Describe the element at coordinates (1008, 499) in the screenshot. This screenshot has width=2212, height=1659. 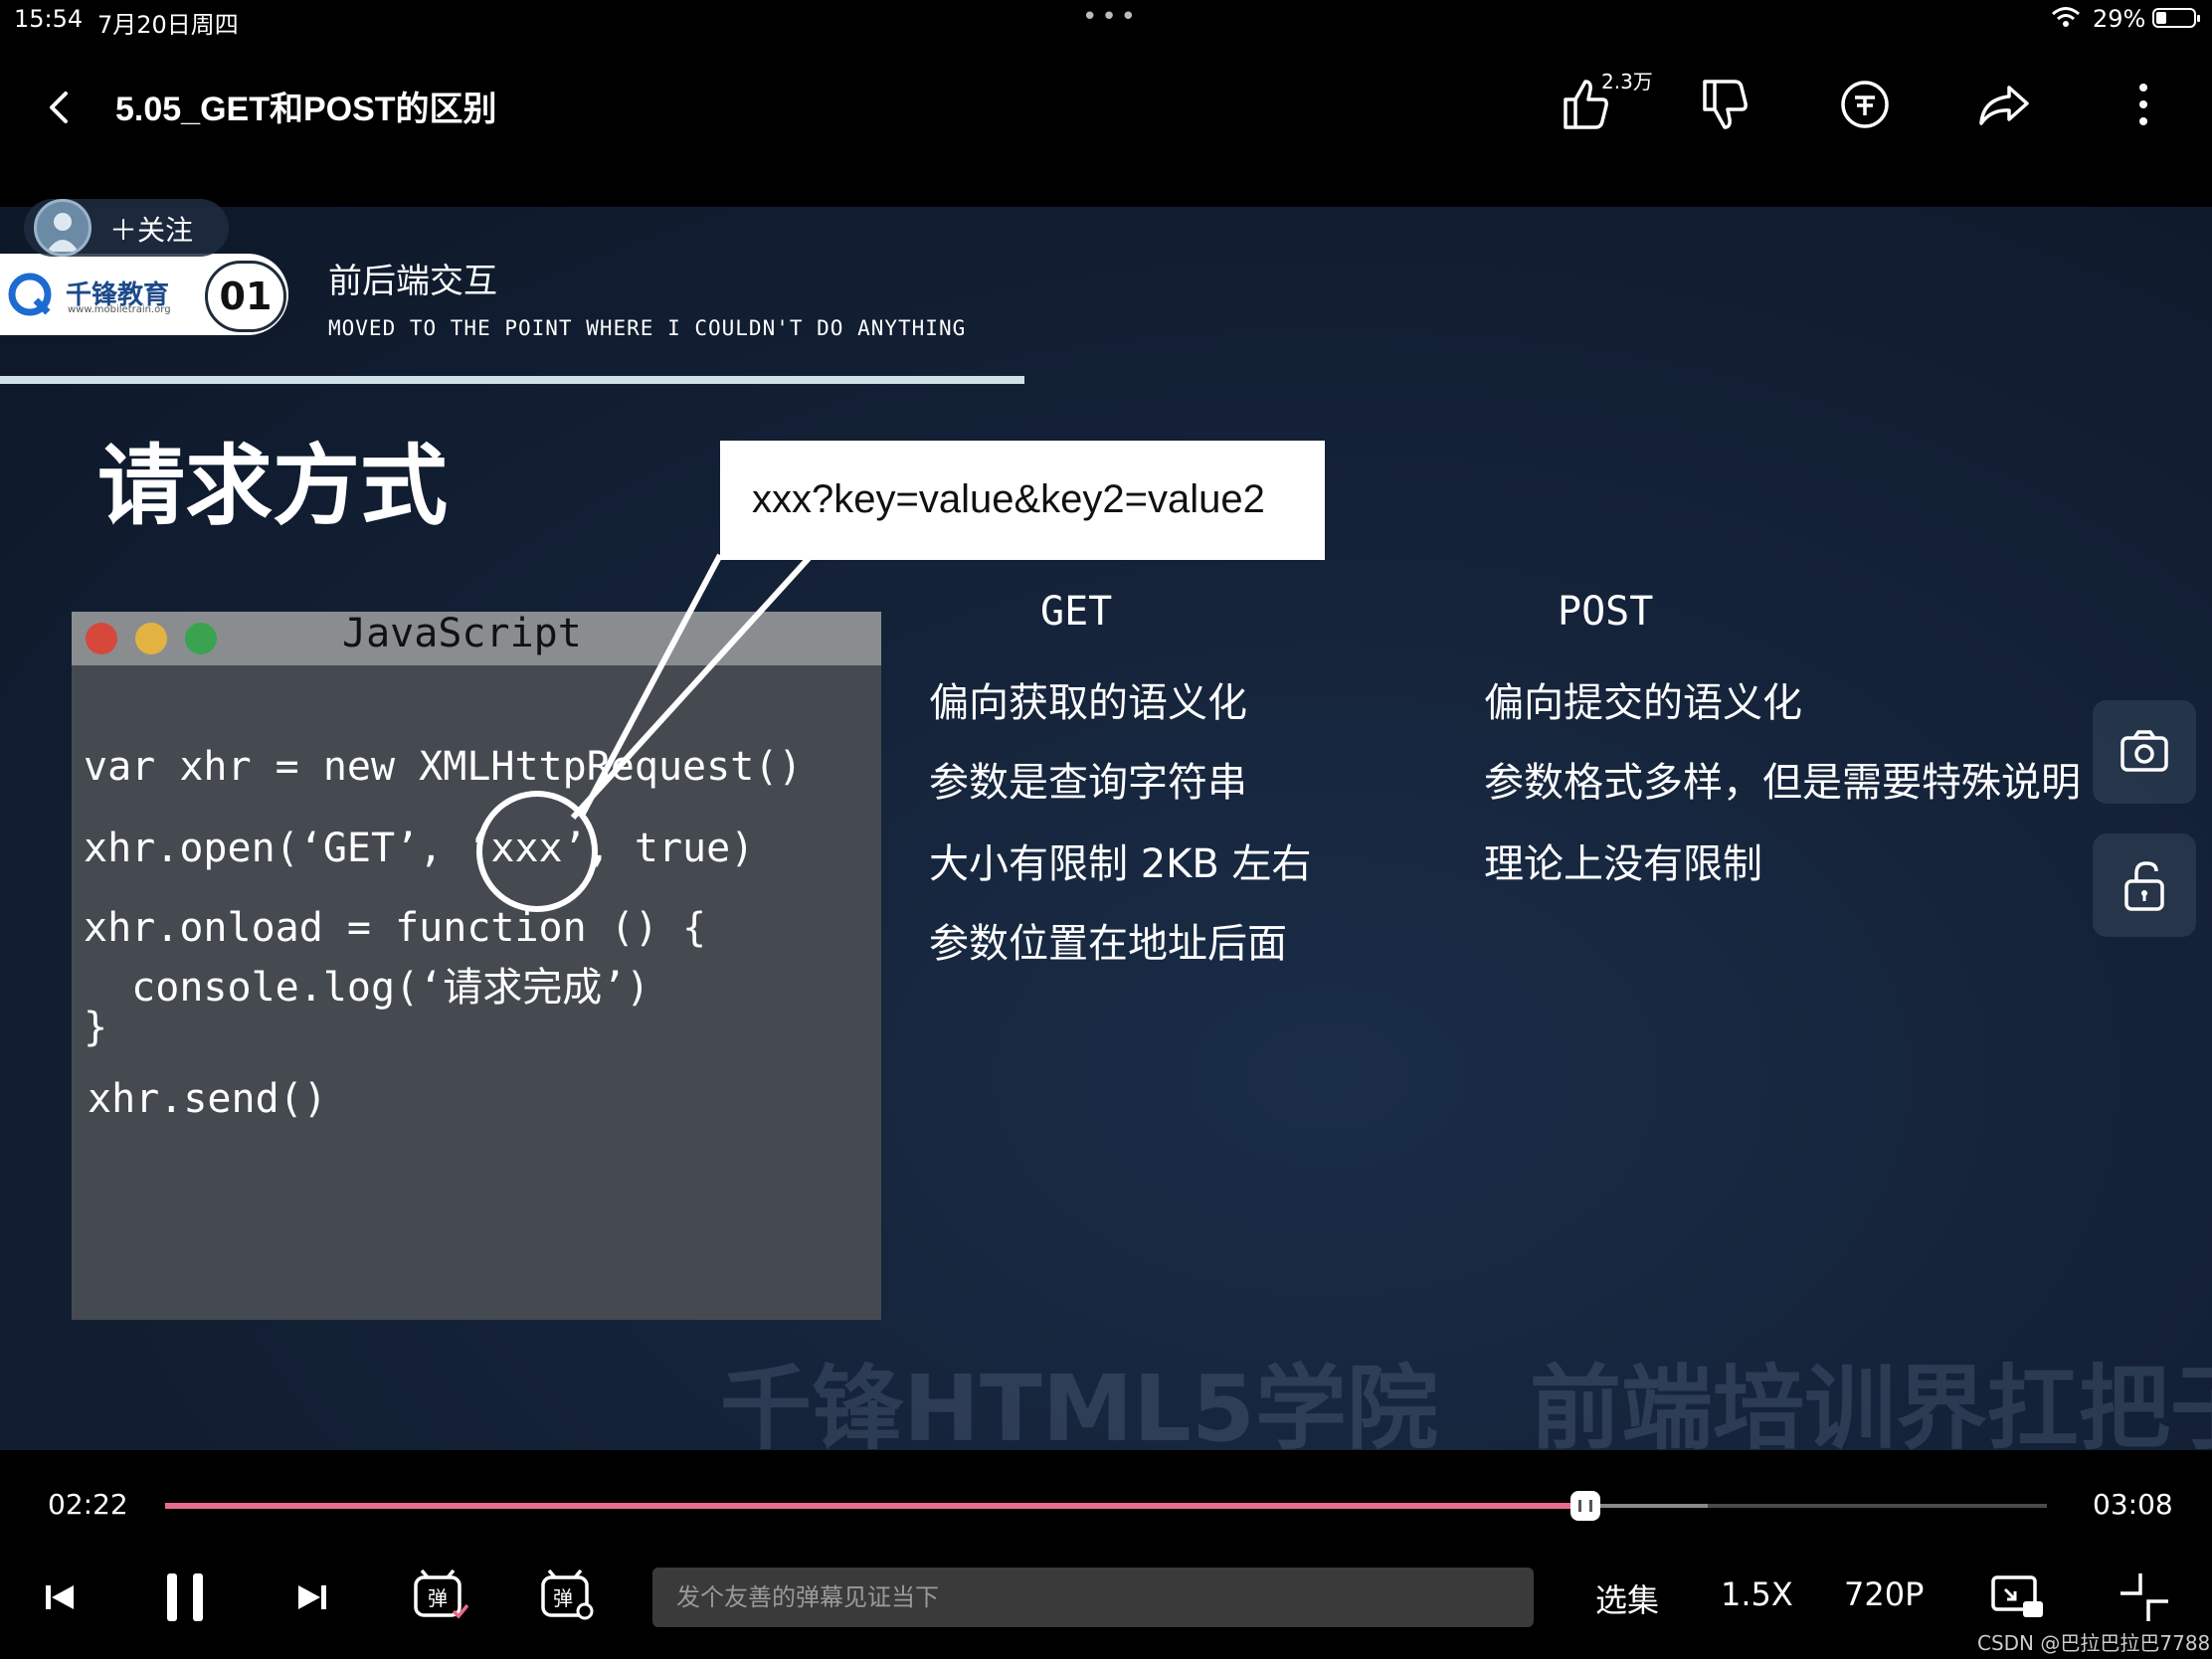
I see `callout-text: xxx?key=value&key2=value2` at that location.